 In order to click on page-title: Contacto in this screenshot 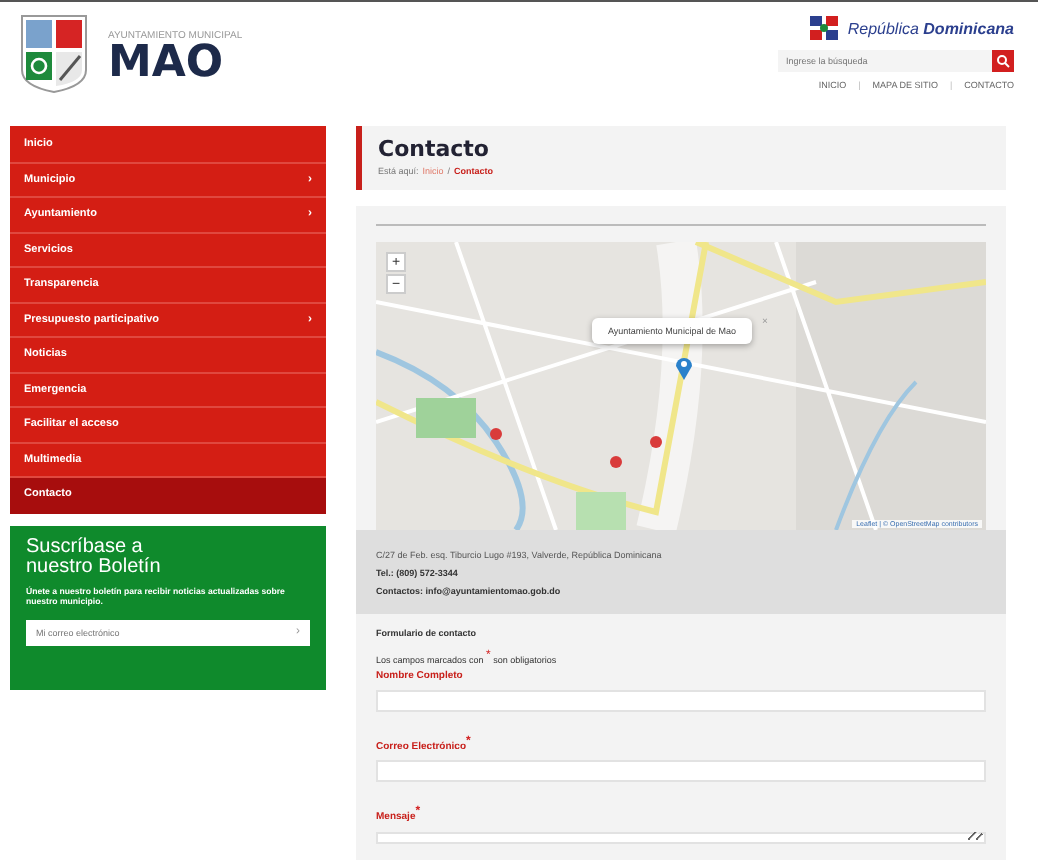, I will do `click(434, 149)`.